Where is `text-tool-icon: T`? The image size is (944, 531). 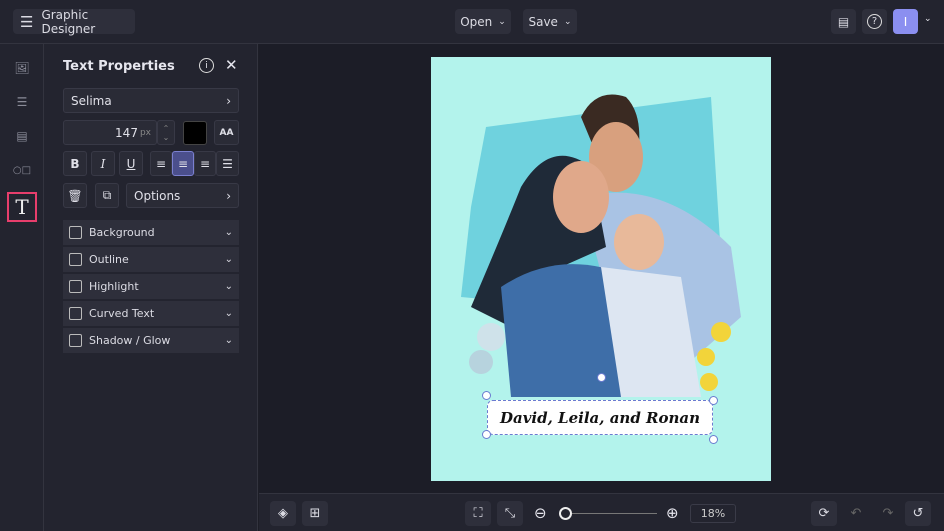
text-tool-icon: T is located at coordinates (22, 207).